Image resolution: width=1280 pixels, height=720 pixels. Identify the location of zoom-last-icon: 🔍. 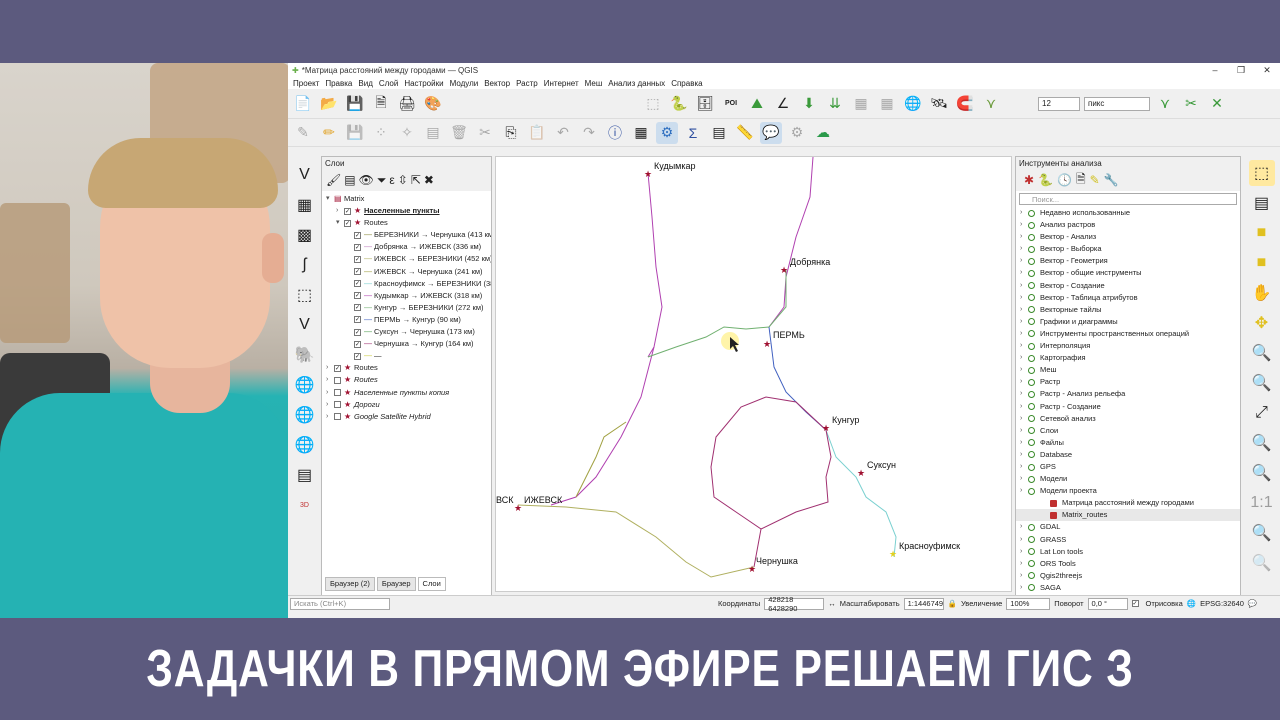
(1262, 533).